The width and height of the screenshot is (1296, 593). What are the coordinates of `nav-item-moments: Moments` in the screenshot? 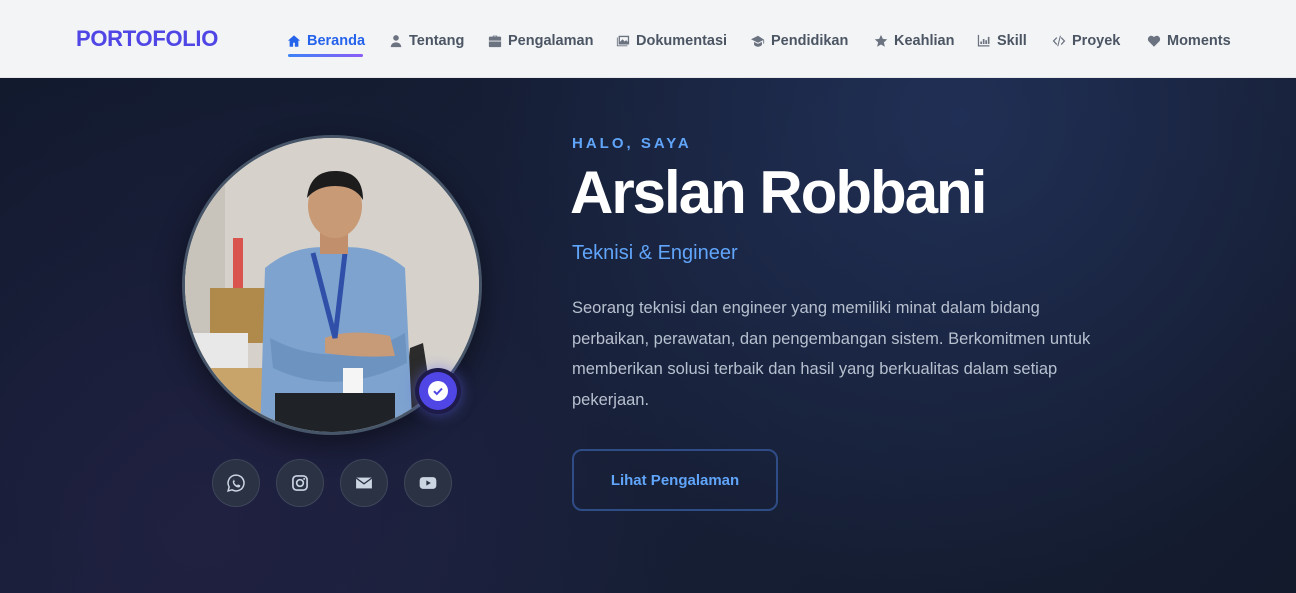 It's located at (1189, 41).